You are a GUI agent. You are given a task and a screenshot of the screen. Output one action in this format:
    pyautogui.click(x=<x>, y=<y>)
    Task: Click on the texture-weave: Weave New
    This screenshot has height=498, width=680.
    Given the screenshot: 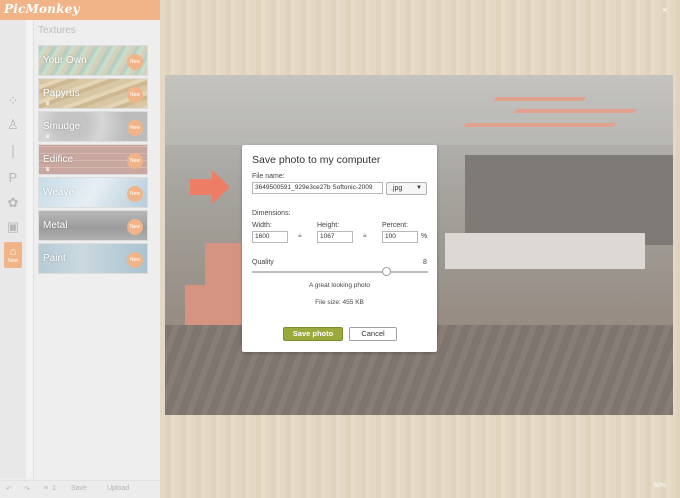 What is the action you would take?
    pyautogui.click(x=93, y=192)
    